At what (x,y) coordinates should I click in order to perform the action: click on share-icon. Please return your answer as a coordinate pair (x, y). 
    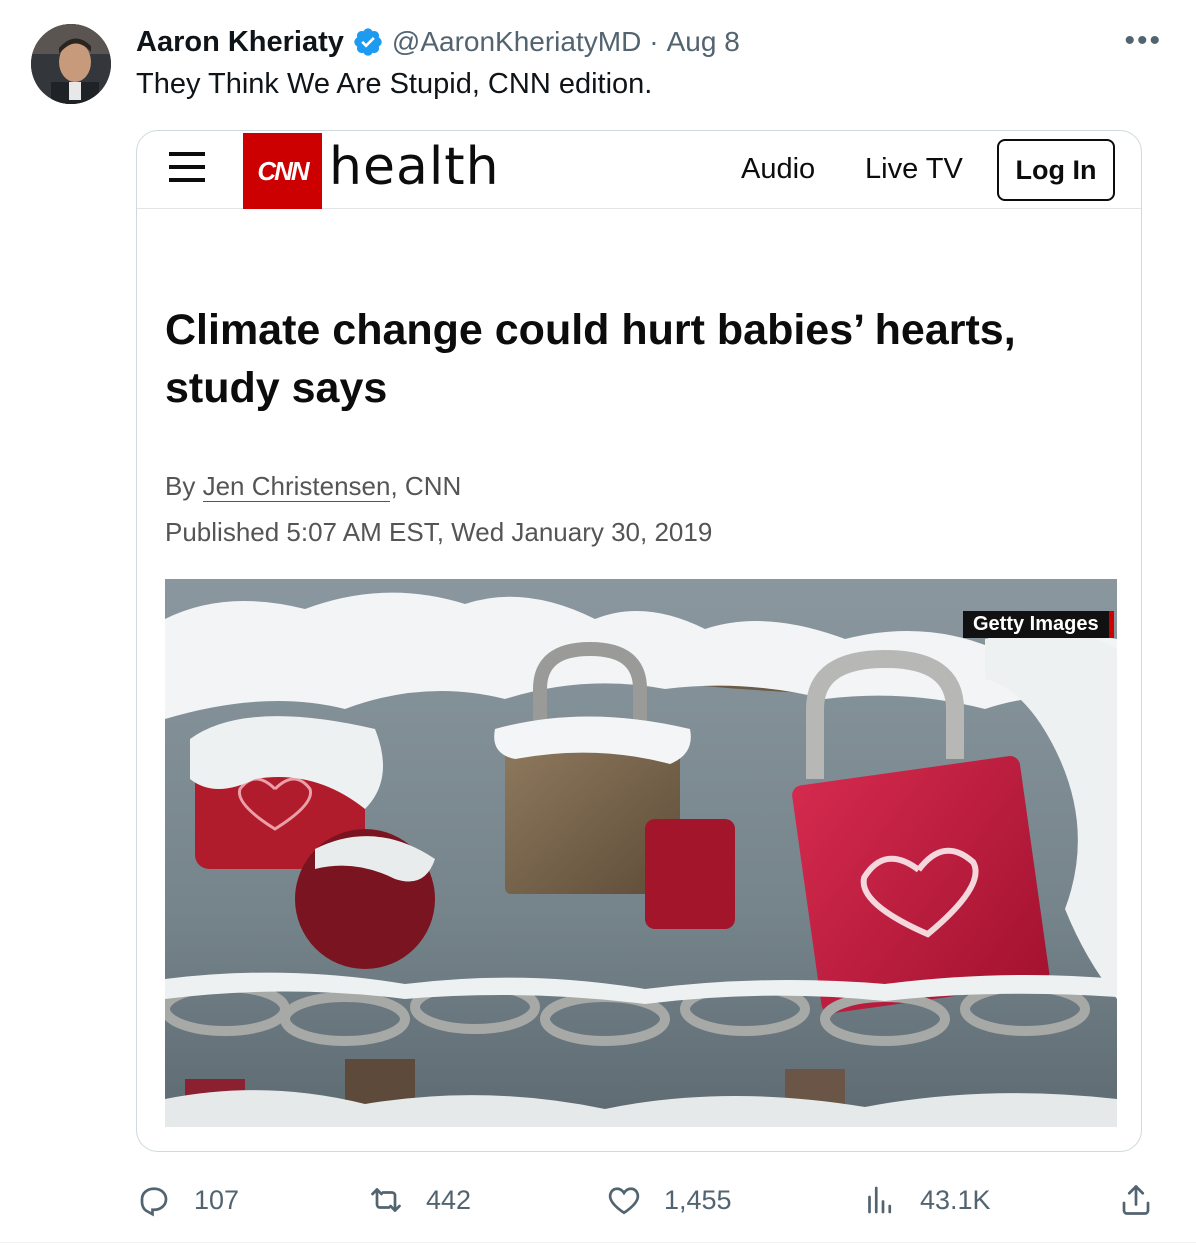
    Looking at the image, I should click on (1136, 1200).